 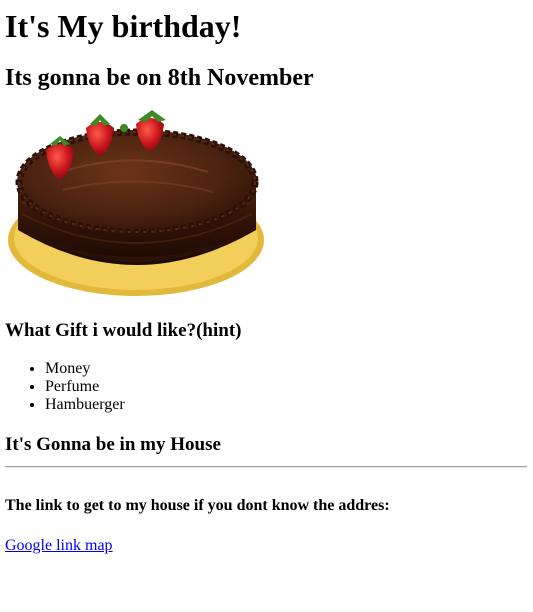 I want to click on page-title: It's My birthday!, so click(x=123, y=26).